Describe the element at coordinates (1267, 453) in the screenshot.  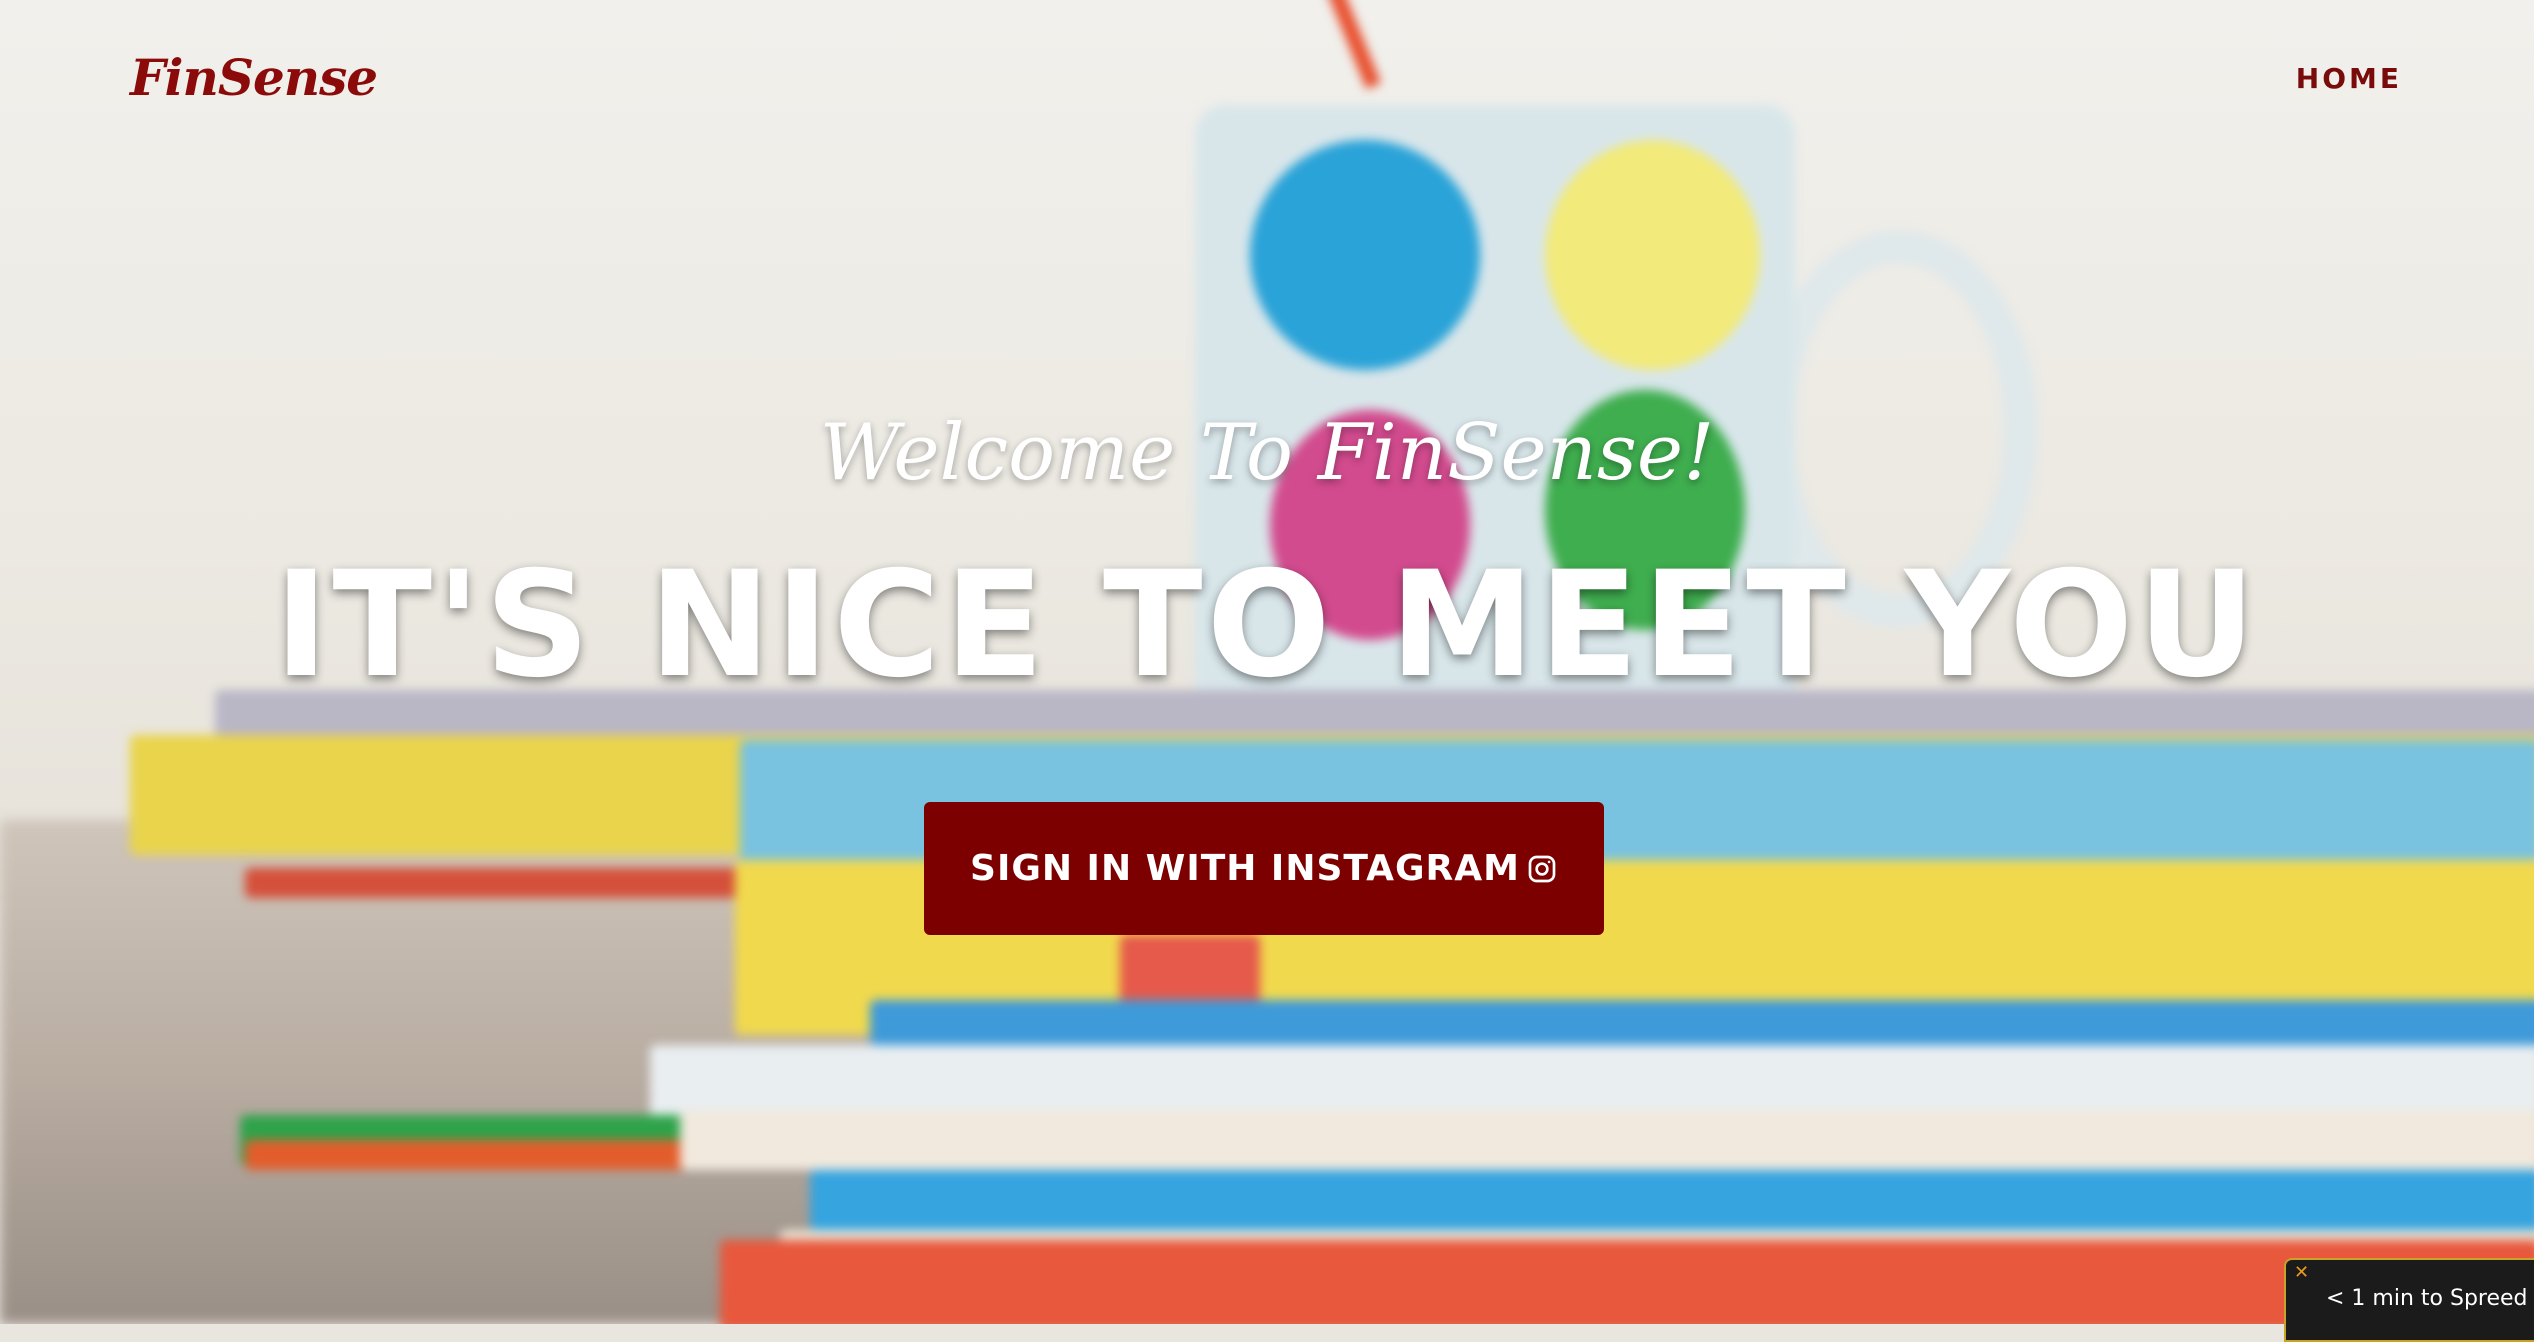
I see `hero-welcome-text: Welcome To FinSense!` at that location.